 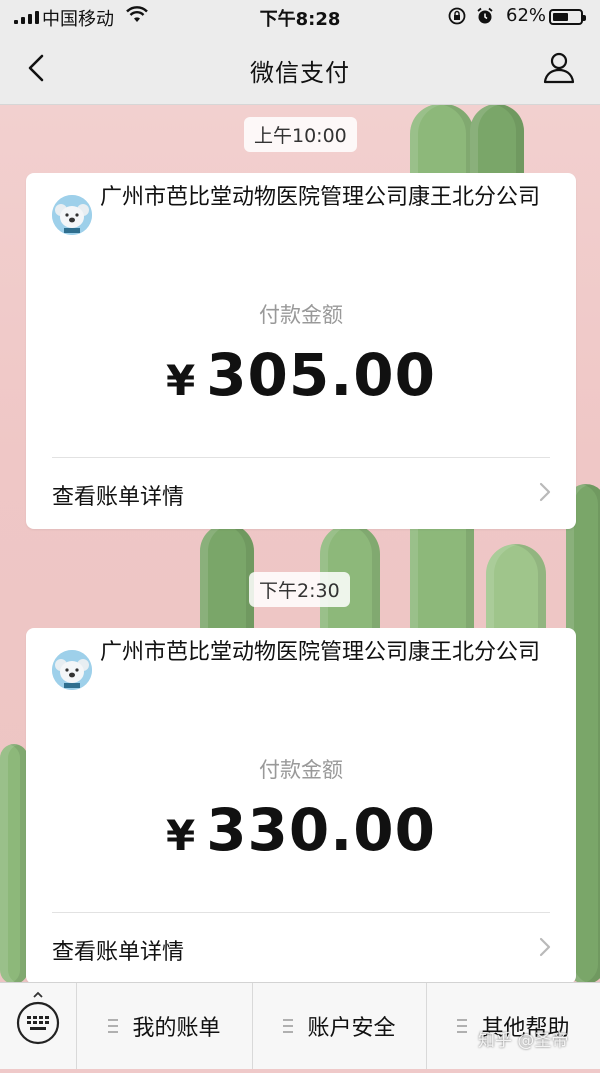 What do you see at coordinates (523, 1041) in the screenshot?
I see `watermark: 知乎 @圣帝` at bounding box center [523, 1041].